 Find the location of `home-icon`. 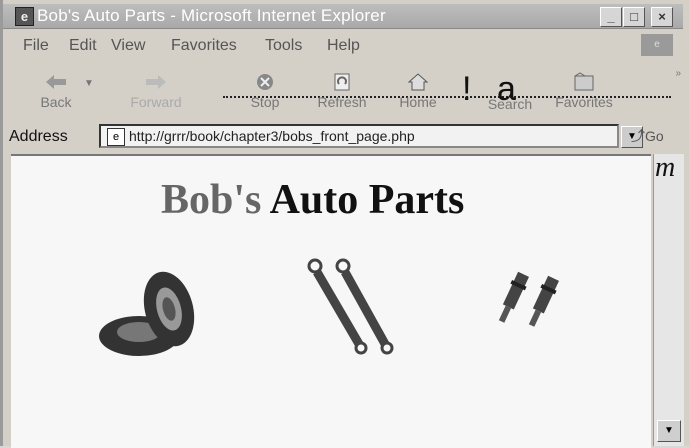

home-icon is located at coordinates (418, 82).